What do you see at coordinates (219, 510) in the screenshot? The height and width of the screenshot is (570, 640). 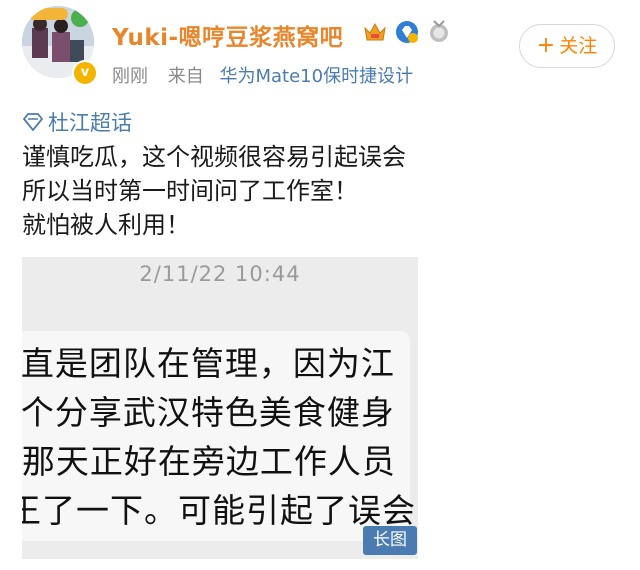 I see `chat-line: 王了一下。可能引起了误会` at bounding box center [219, 510].